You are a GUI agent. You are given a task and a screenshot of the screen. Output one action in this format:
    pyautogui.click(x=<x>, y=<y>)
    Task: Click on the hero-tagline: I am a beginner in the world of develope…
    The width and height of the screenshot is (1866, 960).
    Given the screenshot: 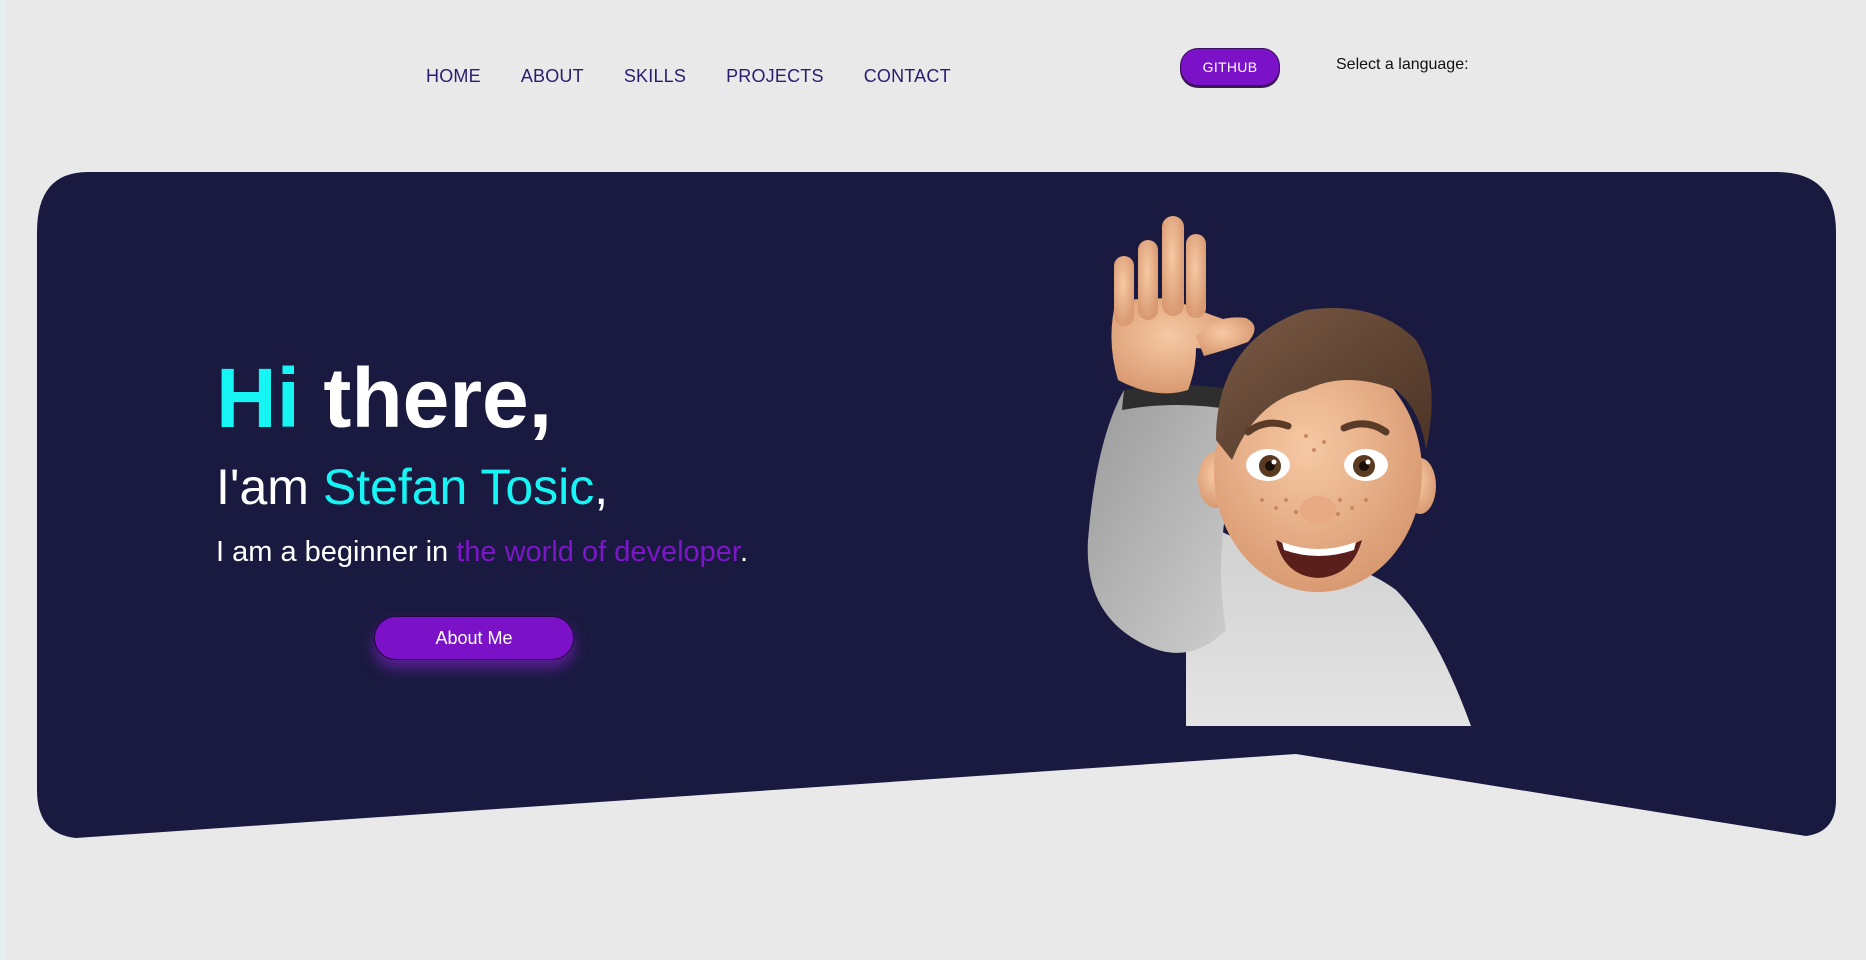 What is the action you would take?
    pyautogui.click(x=482, y=552)
    